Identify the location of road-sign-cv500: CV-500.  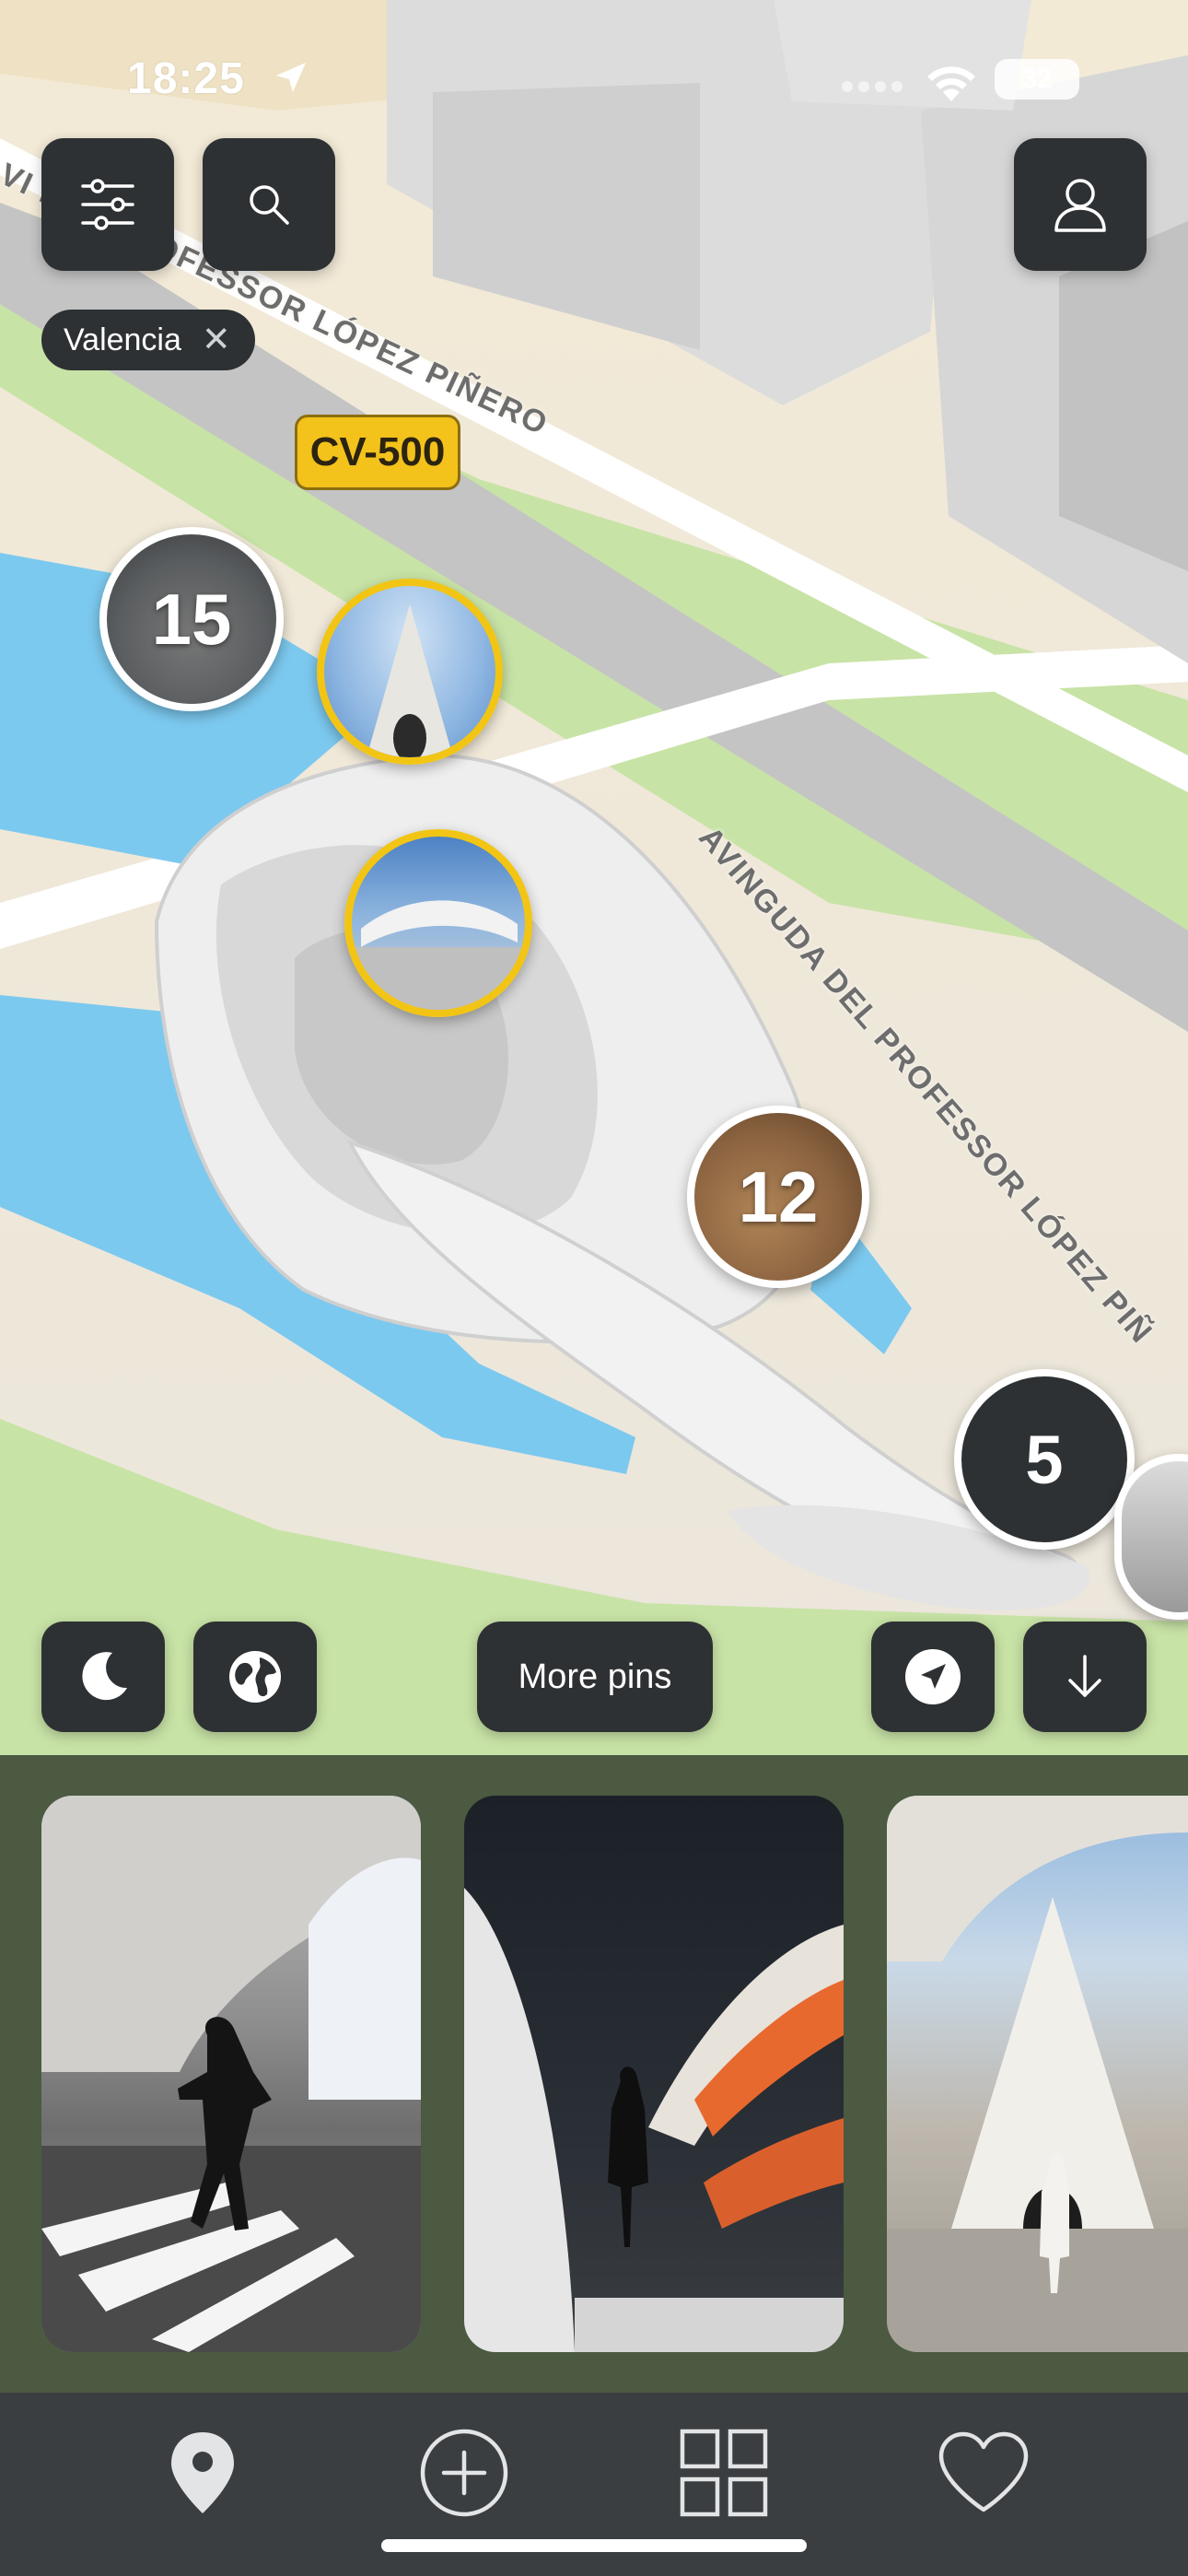
(377, 452).